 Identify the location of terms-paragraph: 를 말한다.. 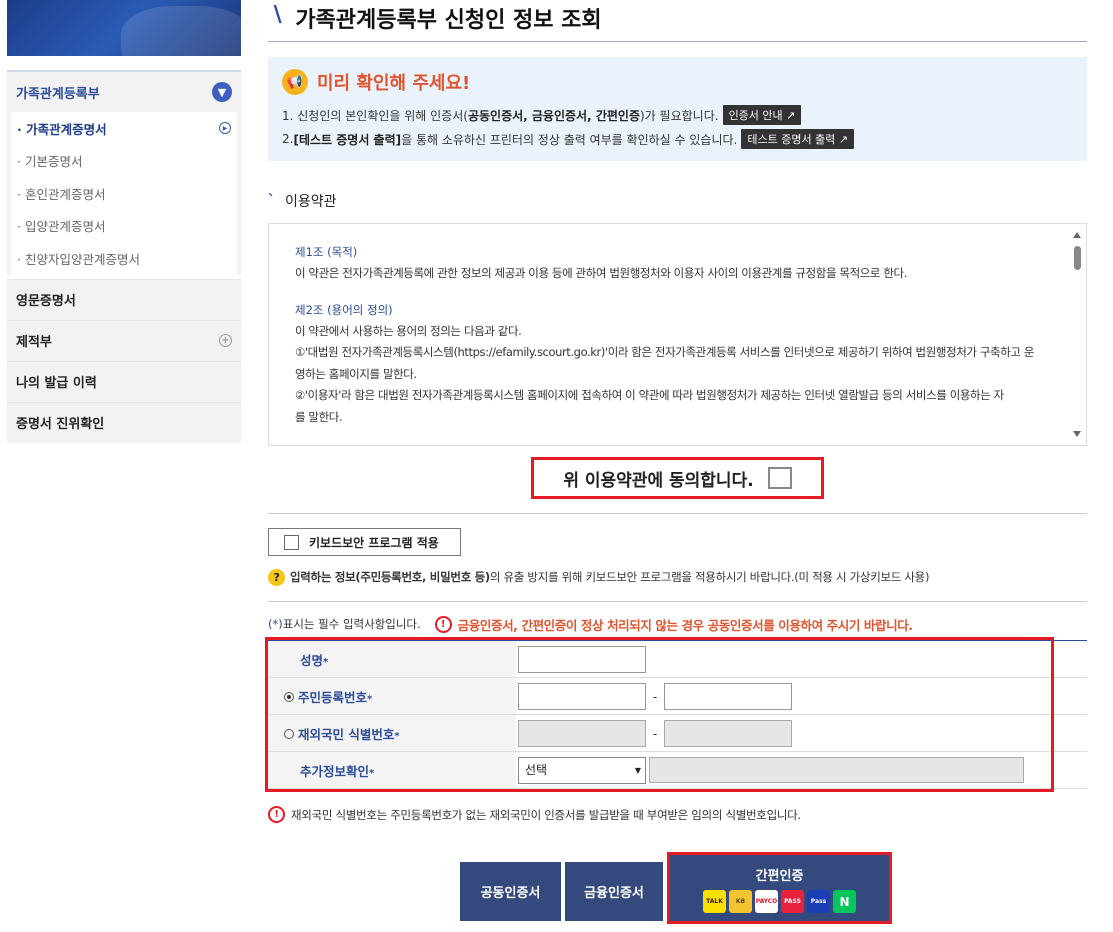
(319, 416).